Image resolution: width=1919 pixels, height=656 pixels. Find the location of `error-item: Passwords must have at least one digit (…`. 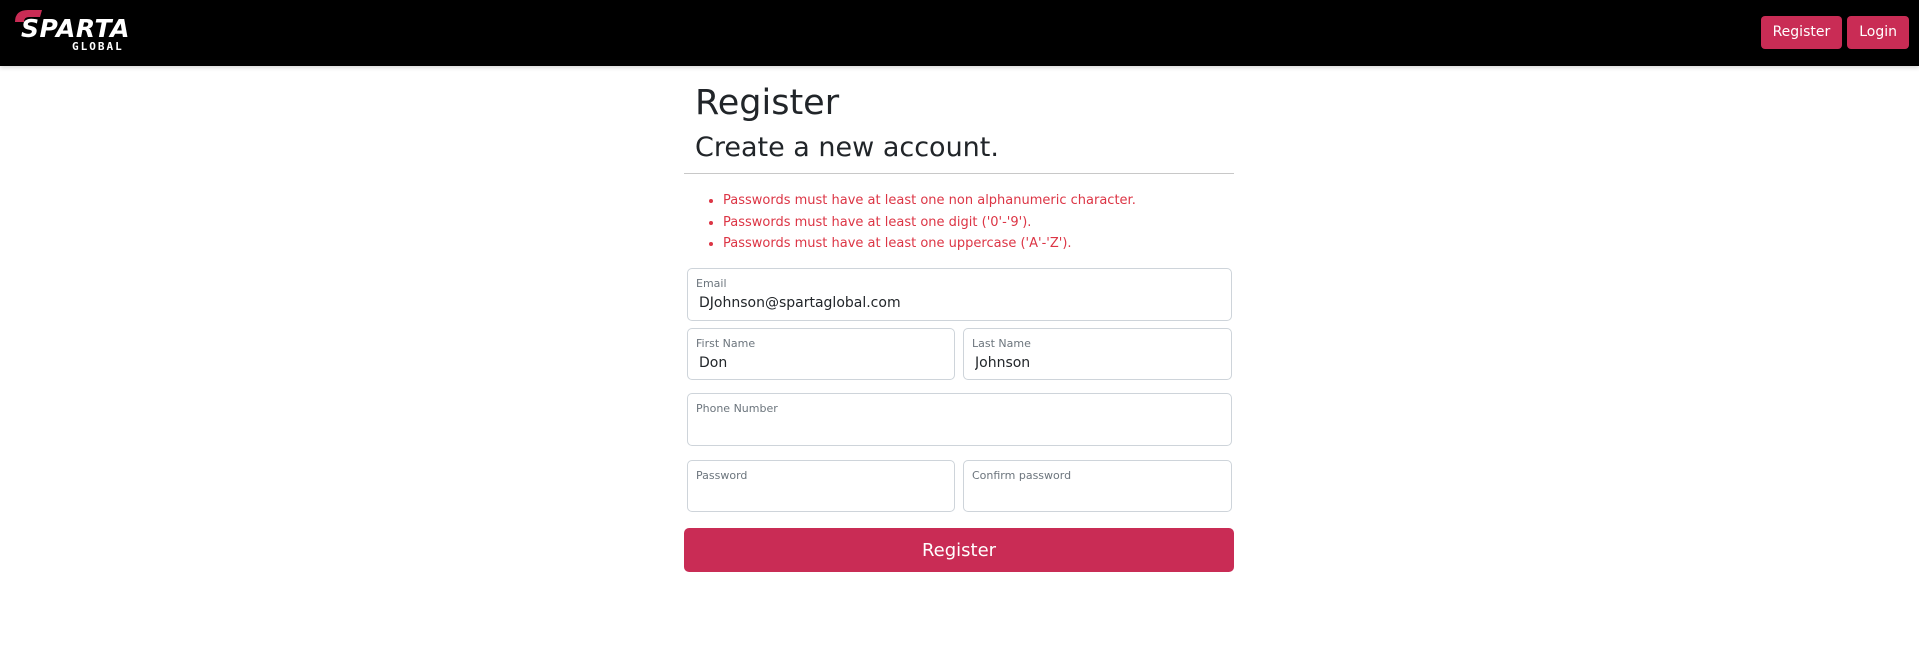

error-item: Passwords must have at least one digit (… is located at coordinates (929, 223).